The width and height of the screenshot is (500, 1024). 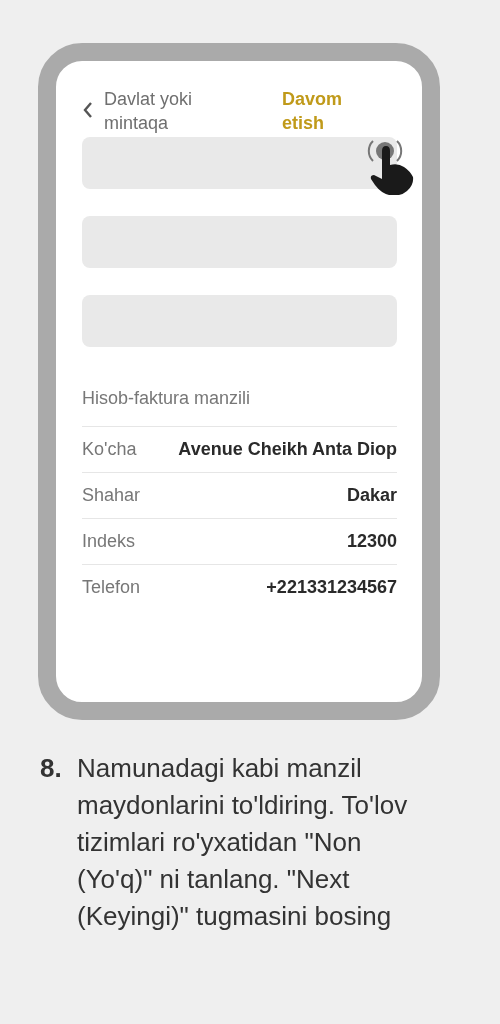 I want to click on screen-title: Davlat yoki mintaqa, so click(x=149, y=111).